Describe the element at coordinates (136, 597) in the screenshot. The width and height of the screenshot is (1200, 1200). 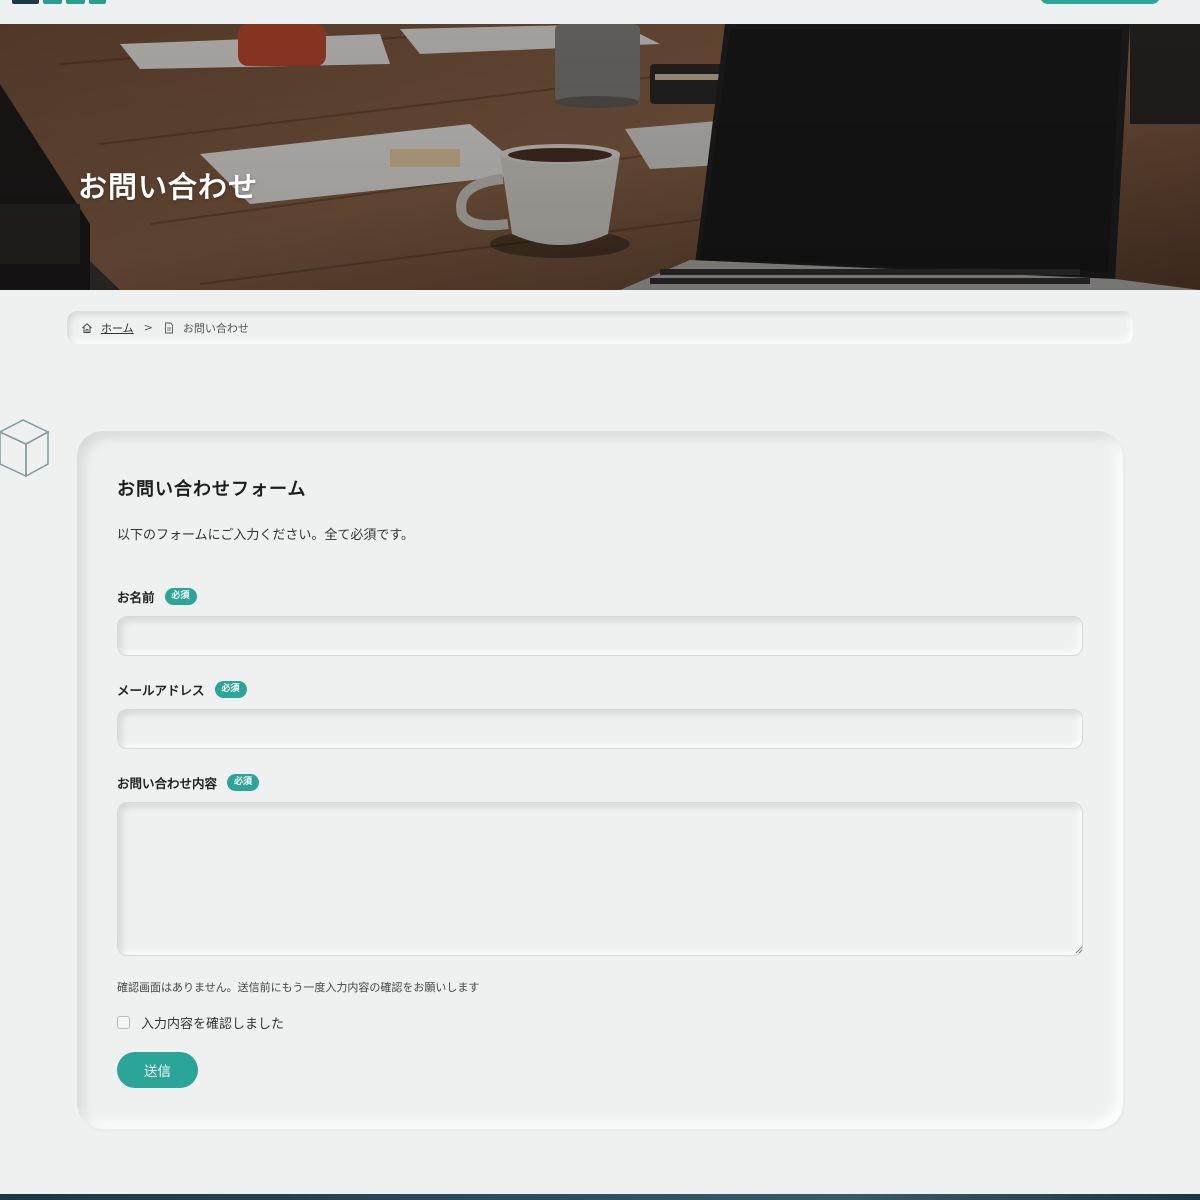
I see `name-label-text: お名前` at that location.